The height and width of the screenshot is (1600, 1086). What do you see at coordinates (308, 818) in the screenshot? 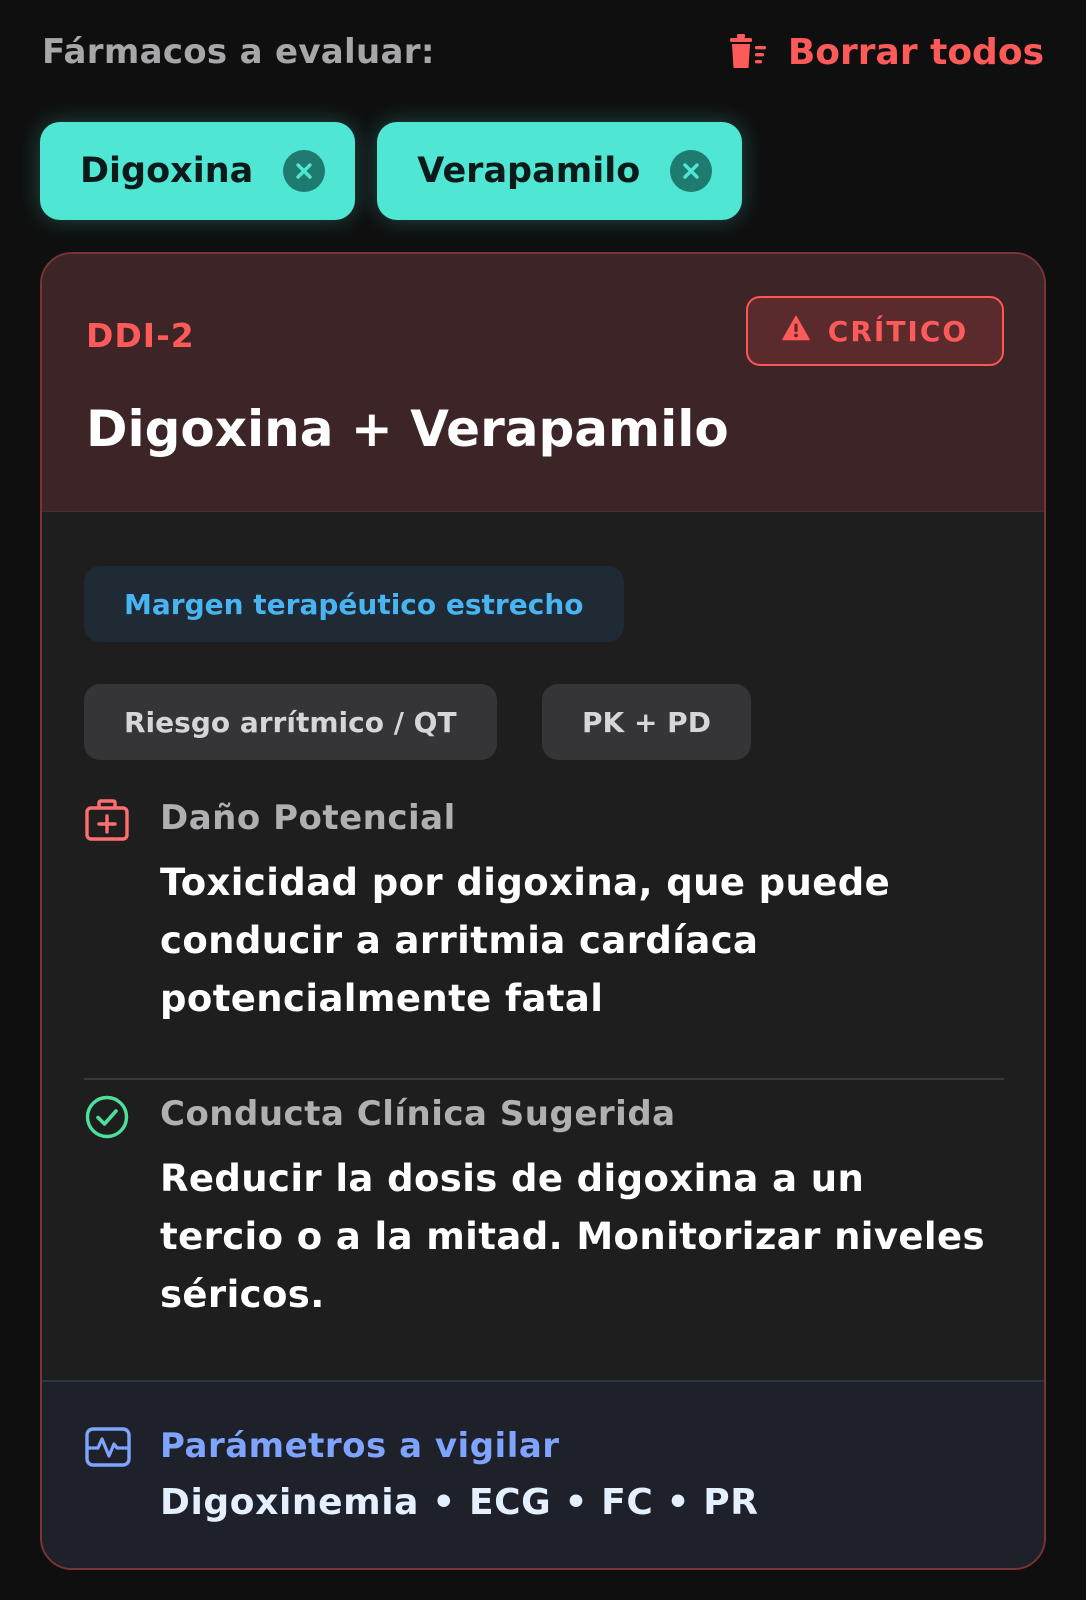
I see `potential-harm-label: Daño Potencial` at bounding box center [308, 818].